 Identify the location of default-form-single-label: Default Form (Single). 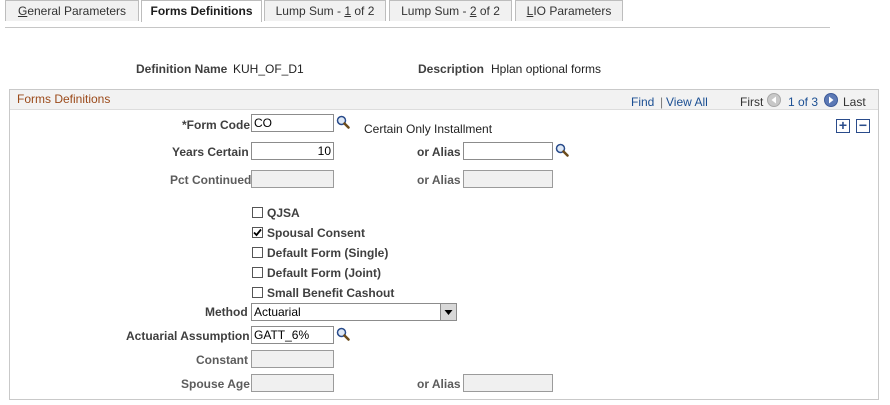
(328, 253).